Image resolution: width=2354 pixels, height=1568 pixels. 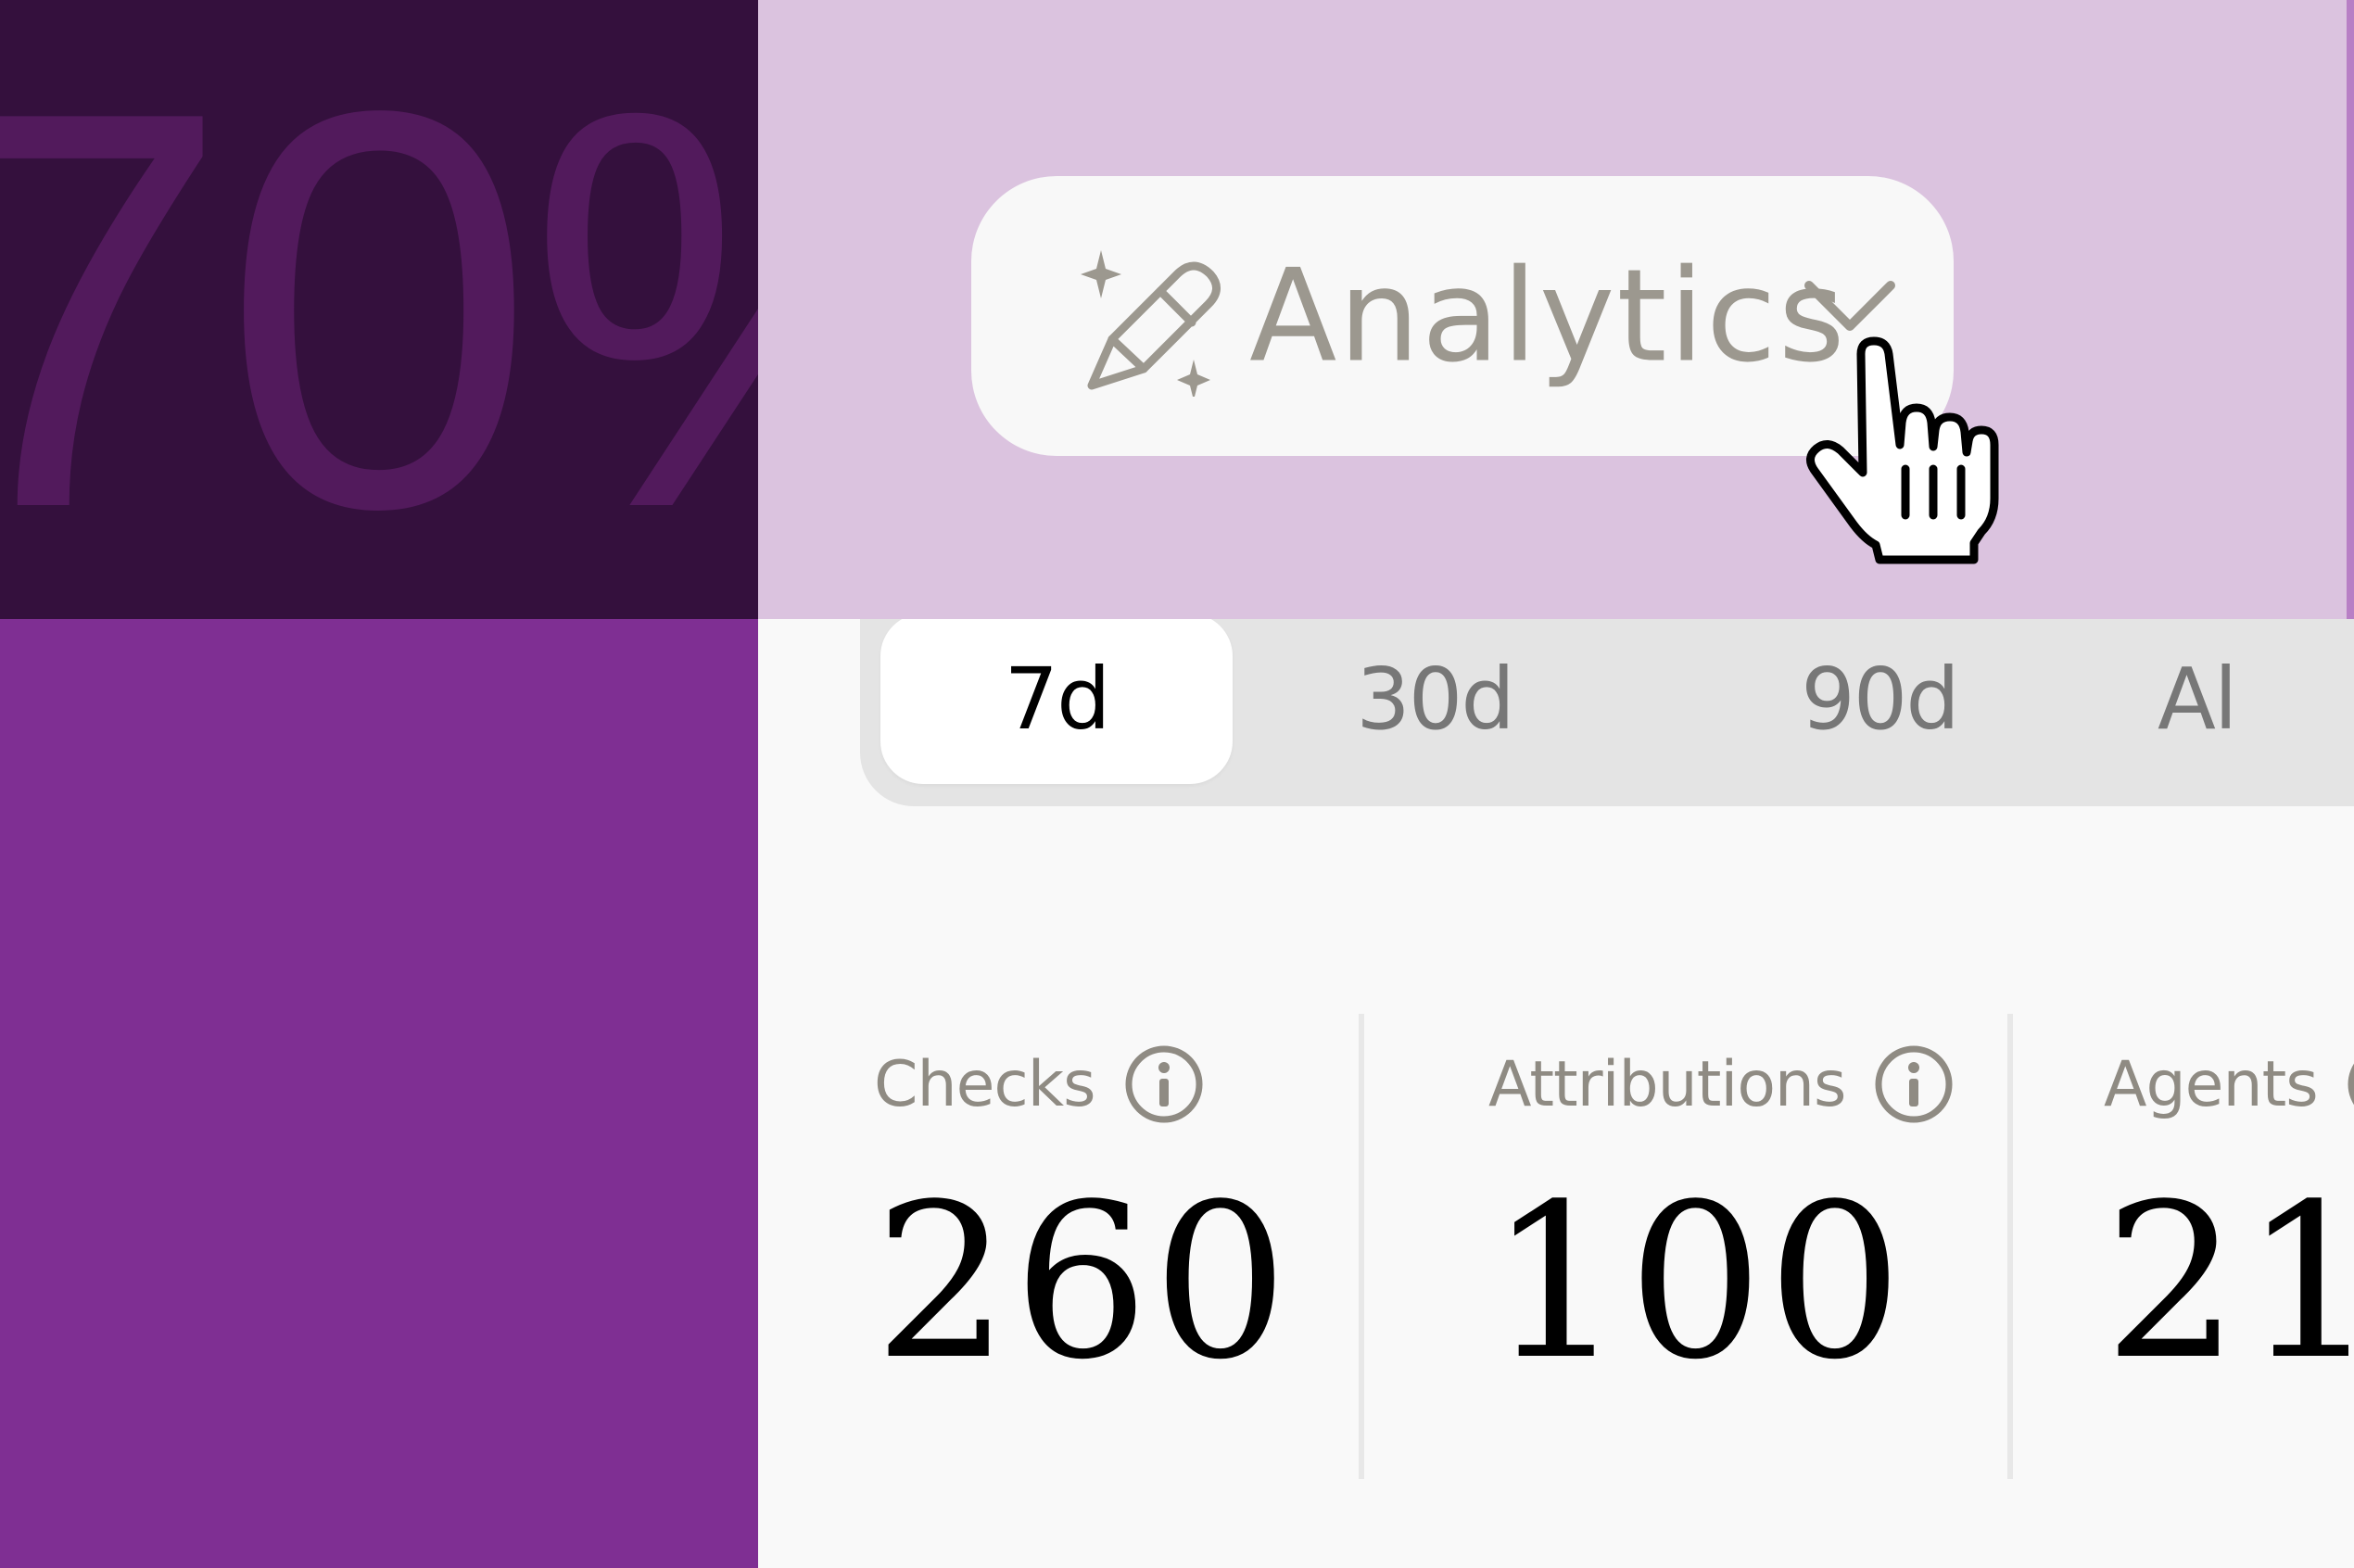 I want to click on stat-label: Checks, so click(x=985, y=1084).